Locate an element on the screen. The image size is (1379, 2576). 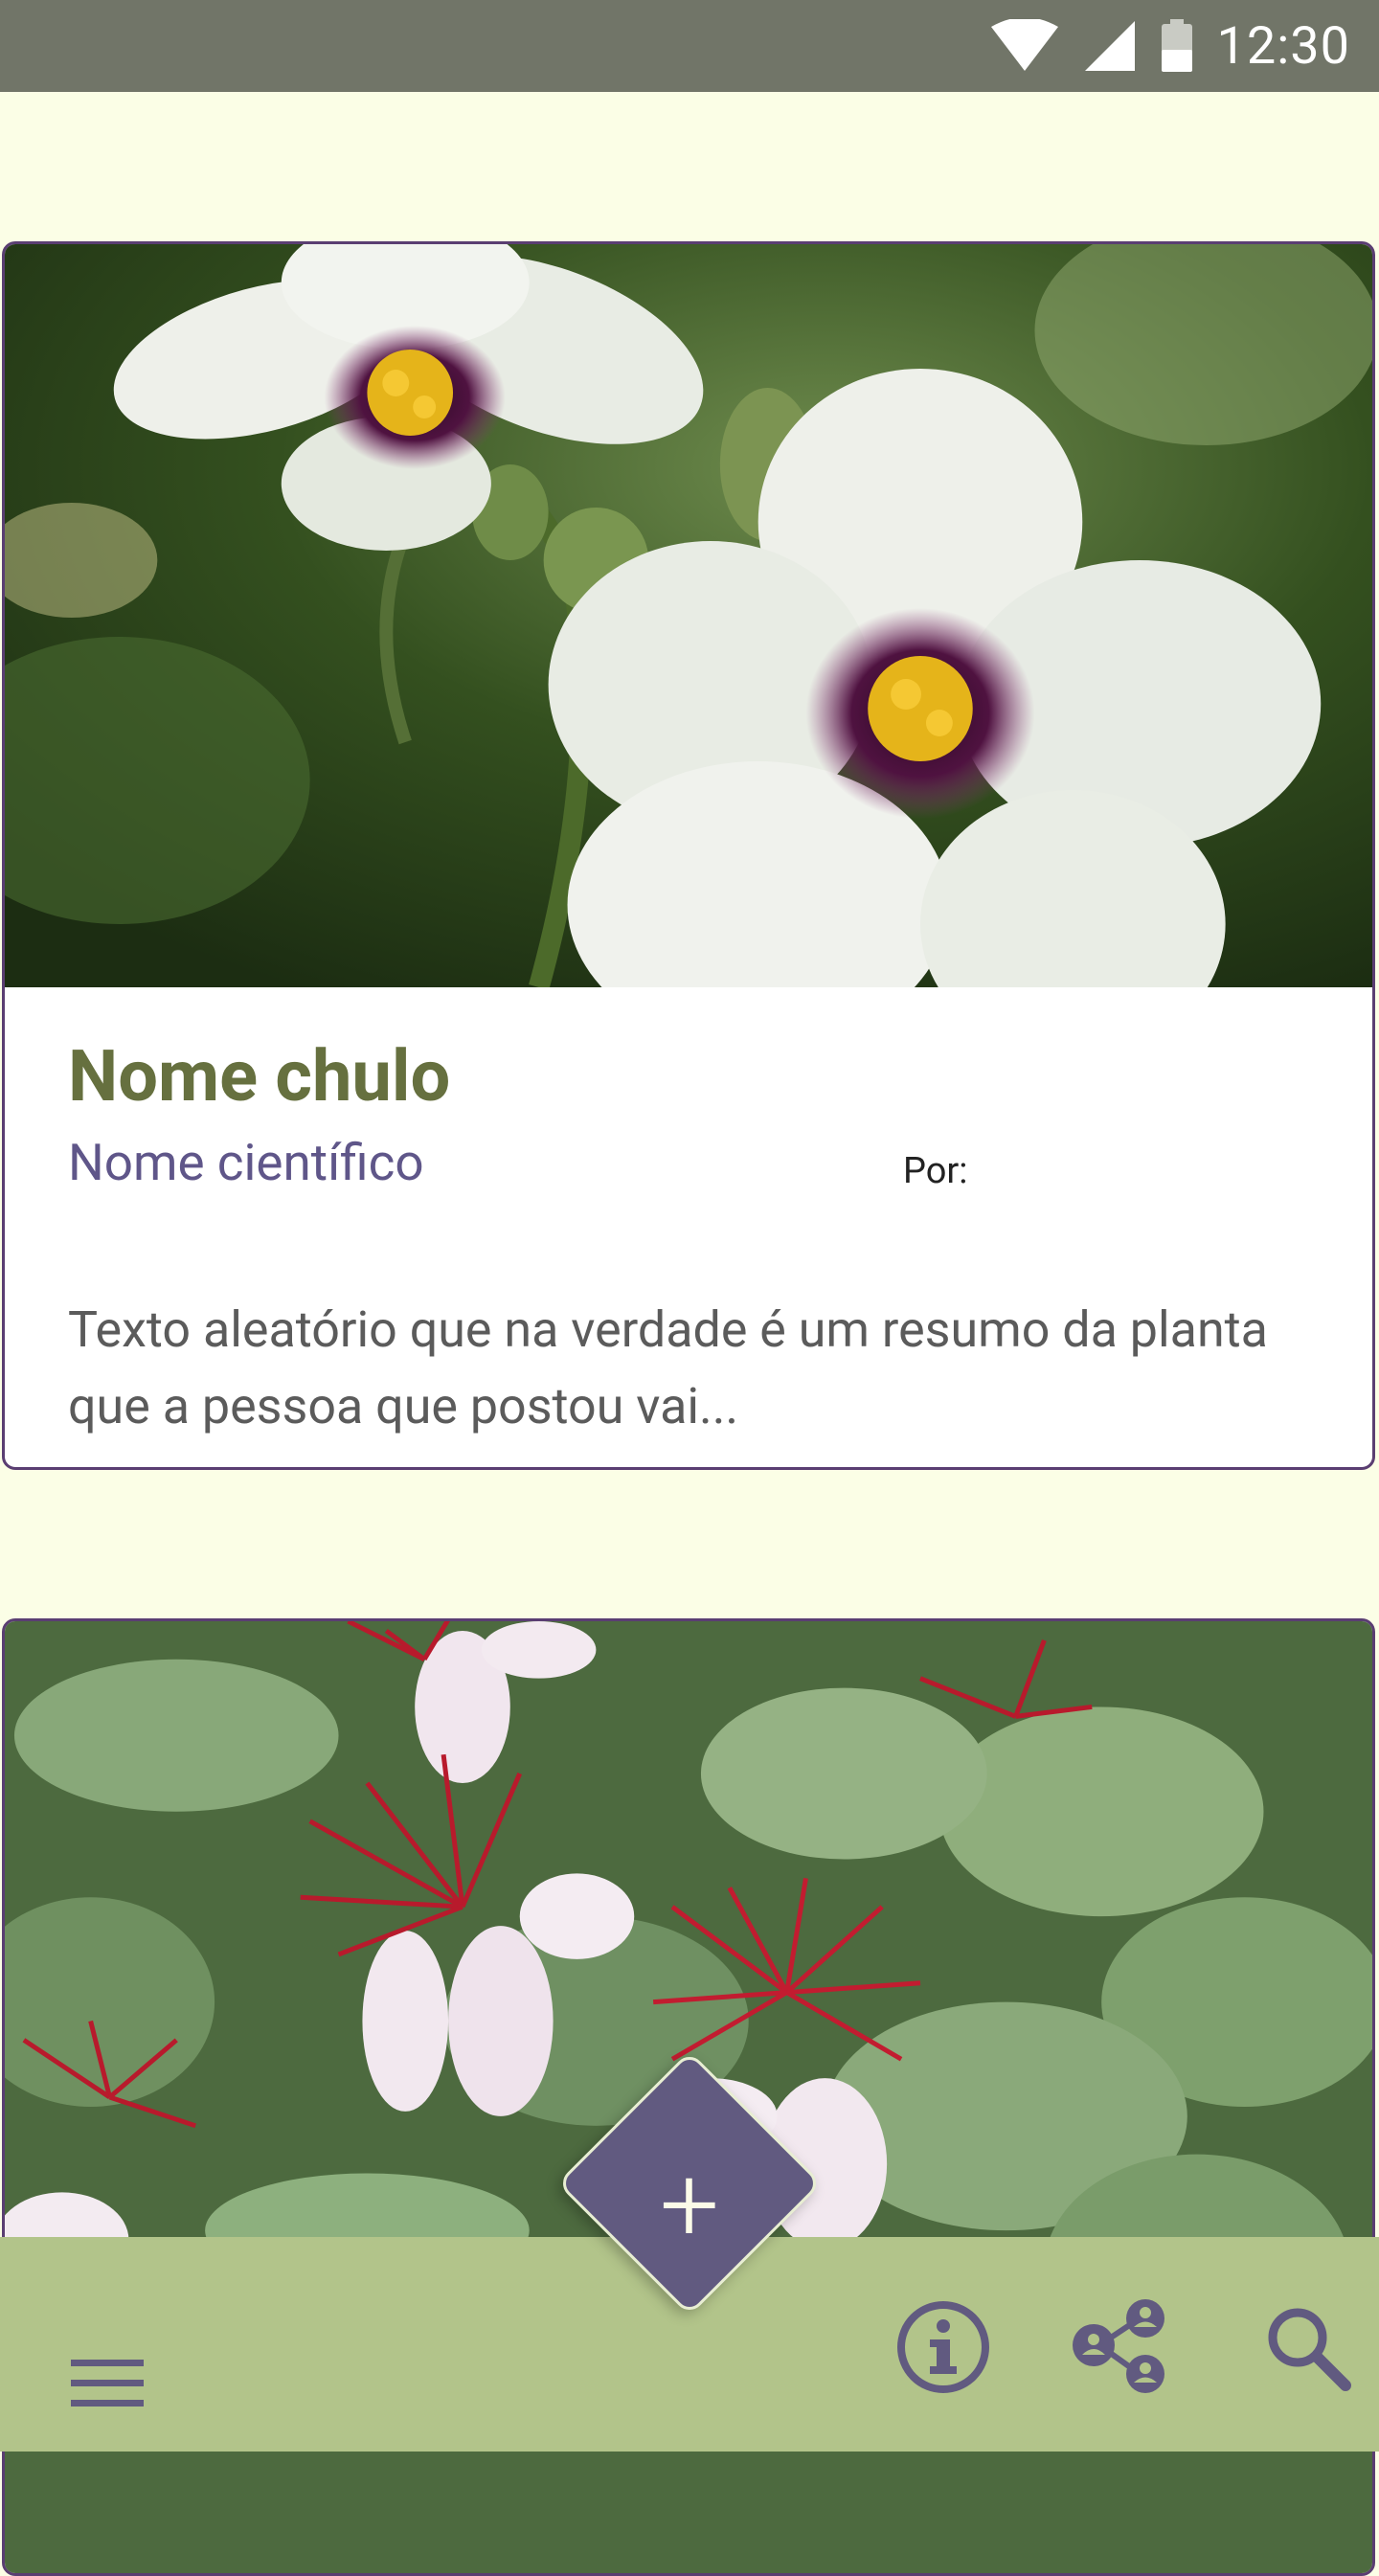
info-icon is located at coordinates (943, 2347).